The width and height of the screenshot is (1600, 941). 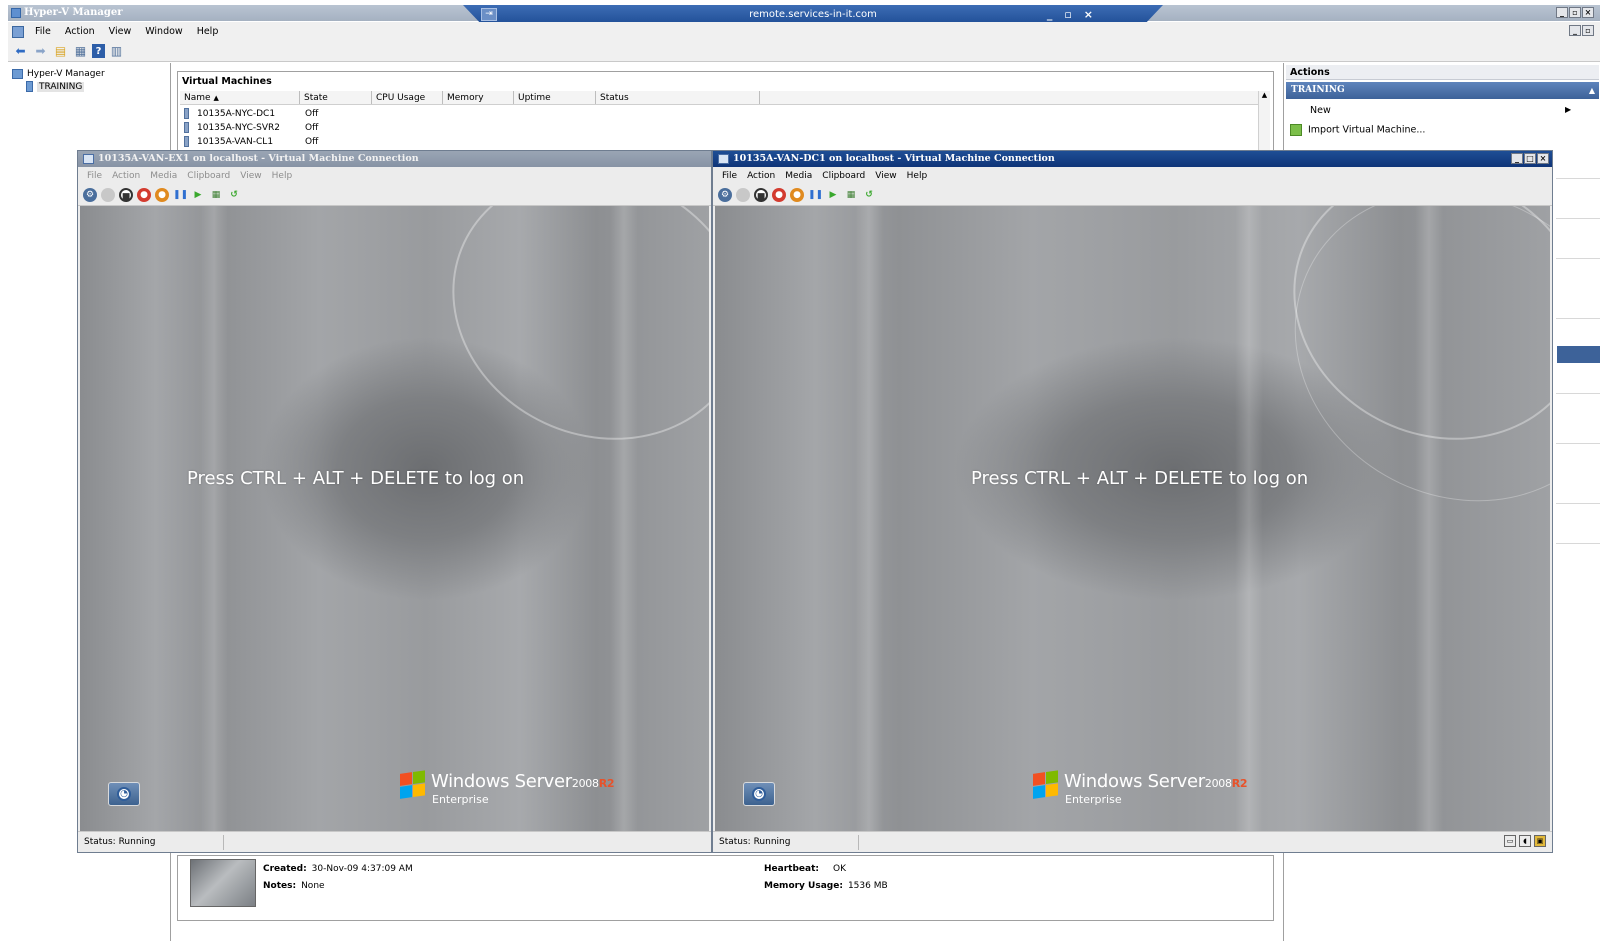 What do you see at coordinates (867, 886) in the screenshot?
I see `memory-value: 1536 MB` at bounding box center [867, 886].